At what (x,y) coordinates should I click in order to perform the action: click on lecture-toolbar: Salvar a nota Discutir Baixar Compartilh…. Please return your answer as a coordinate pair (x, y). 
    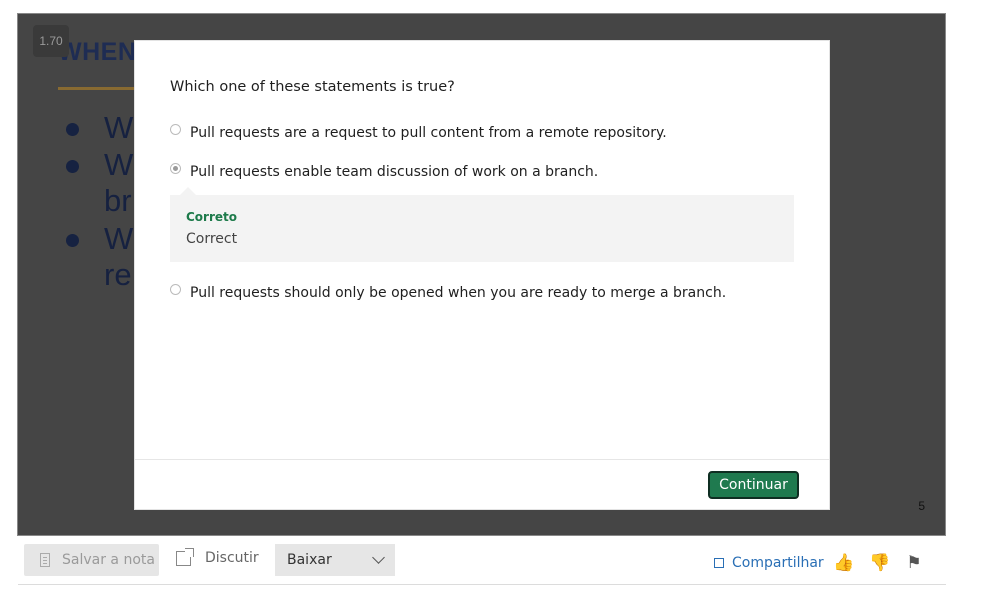
    Looking at the image, I should click on (482, 562).